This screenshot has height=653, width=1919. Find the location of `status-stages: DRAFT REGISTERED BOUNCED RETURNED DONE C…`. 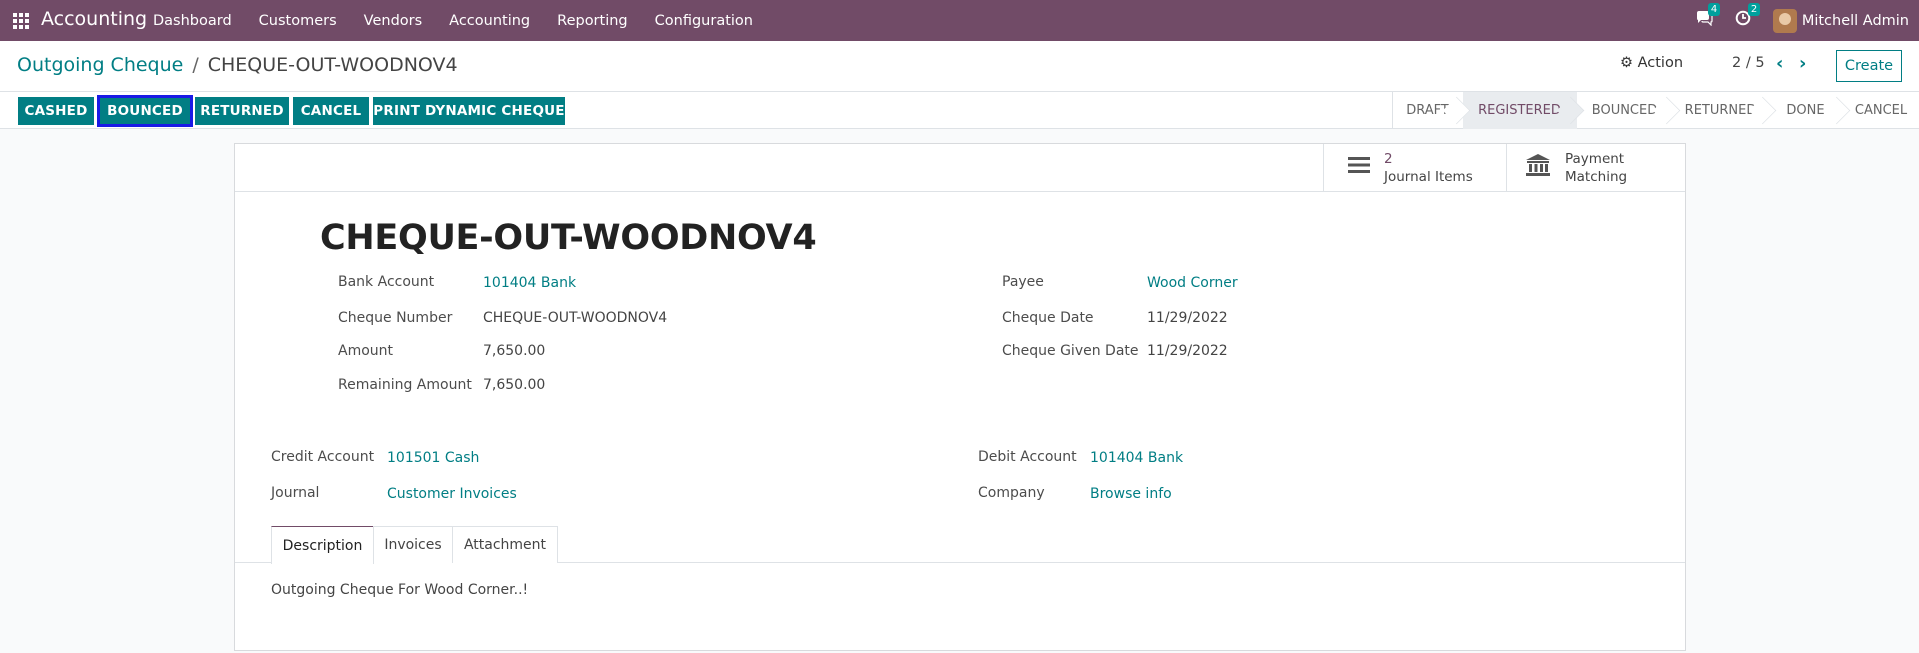

status-stages: DRAFT REGISTERED BOUNCED RETURNED DONE C… is located at coordinates (1655, 110).